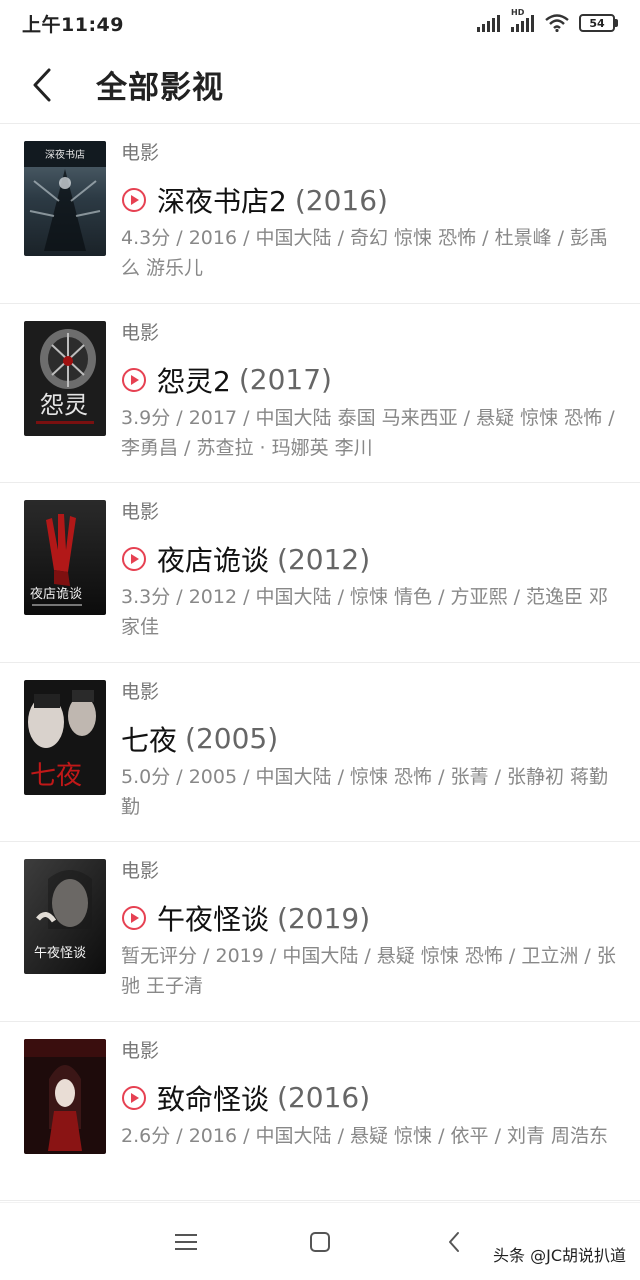 This screenshot has width=640, height=1280. Describe the element at coordinates (194, 381) in the screenshot. I see `item-title: 怨灵2` at that location.